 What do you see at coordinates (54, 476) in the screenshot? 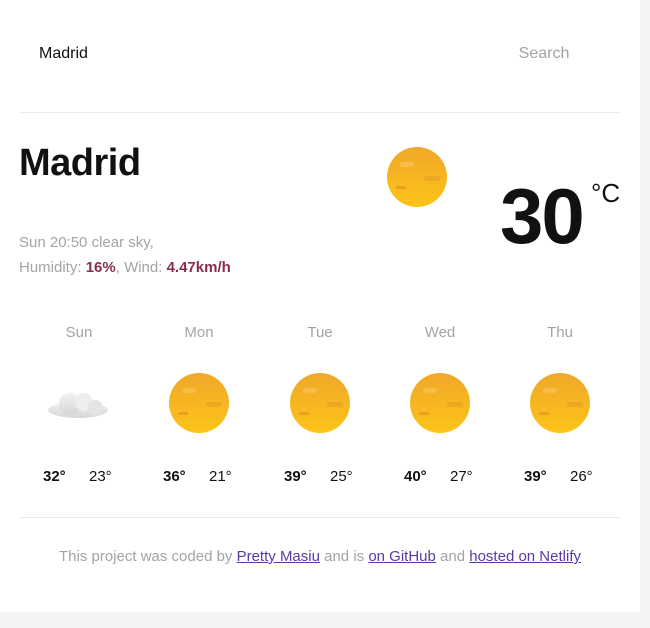
I see `forecast-max-temp: 32°` at bounding box center [54, 476].